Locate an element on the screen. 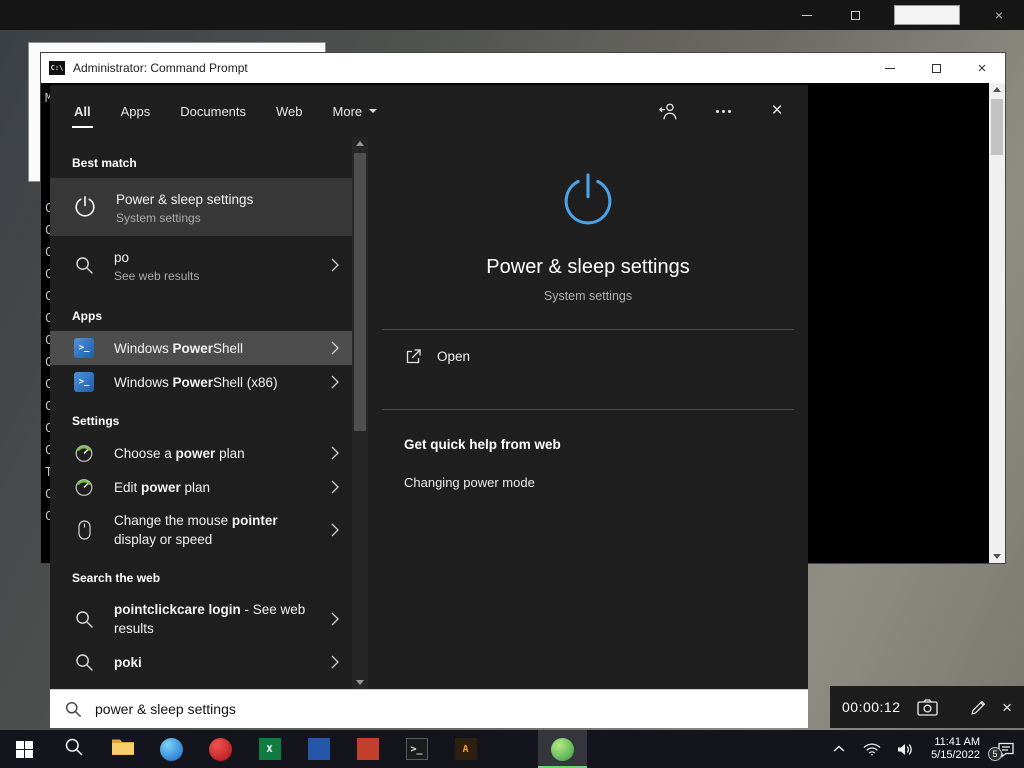  taskbar-browser-button is located at coordinates (171, 749).